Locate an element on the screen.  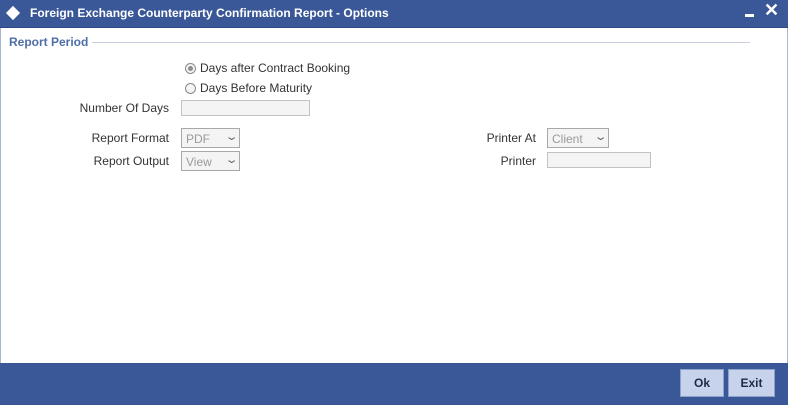
radio-days-after-booking: Days after Contract Booking is located at coordinates (267, 68).